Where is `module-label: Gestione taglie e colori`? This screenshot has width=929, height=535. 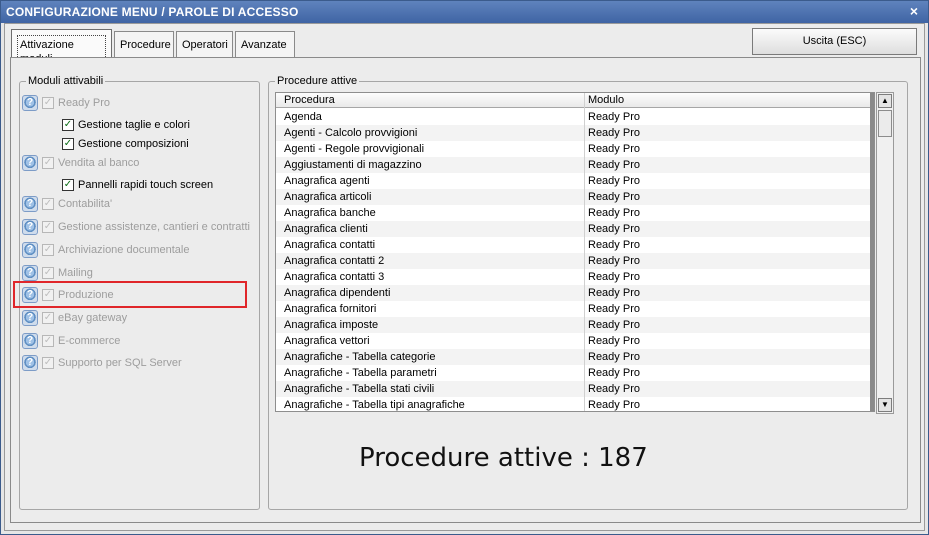 module-label: Gestione taglie e colori is located at coordinates (134, 125).